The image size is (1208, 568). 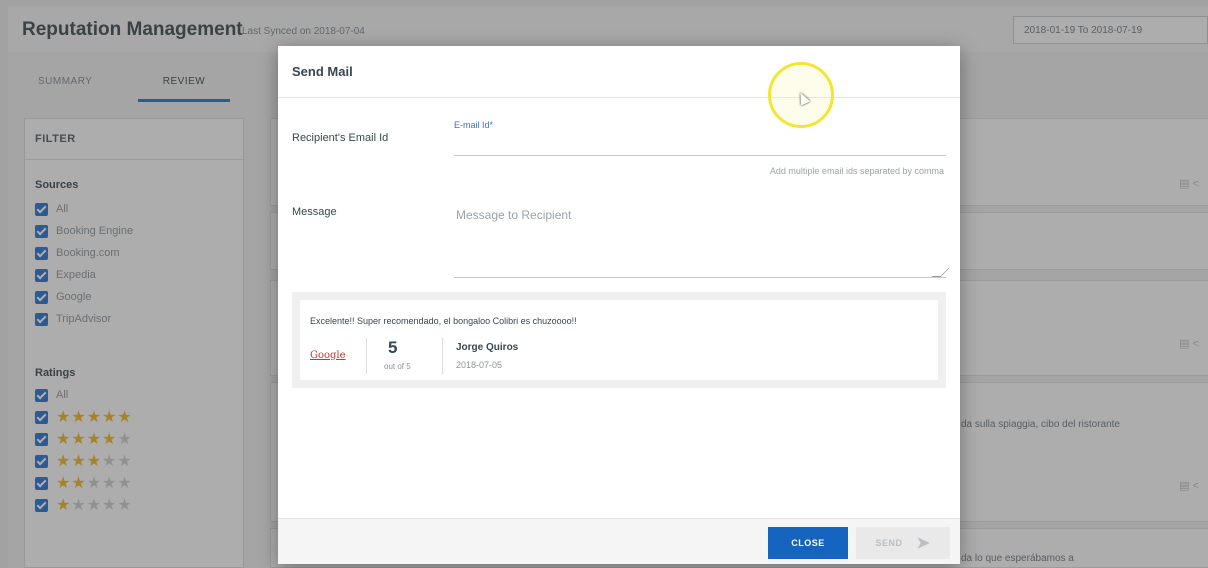 I want to click on dialog-header: Send Mail, so click(x=619, y=72).